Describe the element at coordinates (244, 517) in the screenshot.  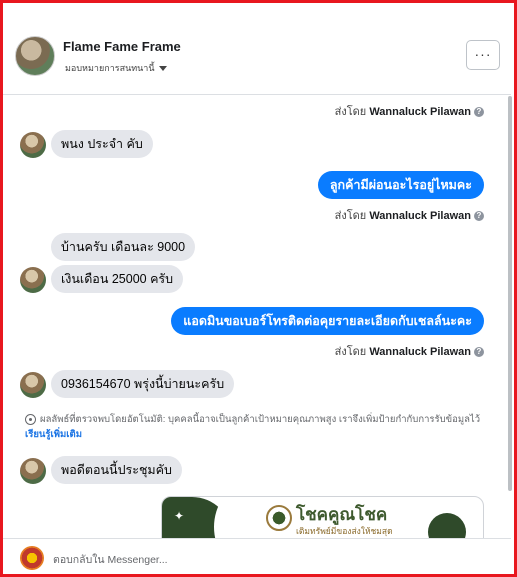
I see `white-curve` at that location.